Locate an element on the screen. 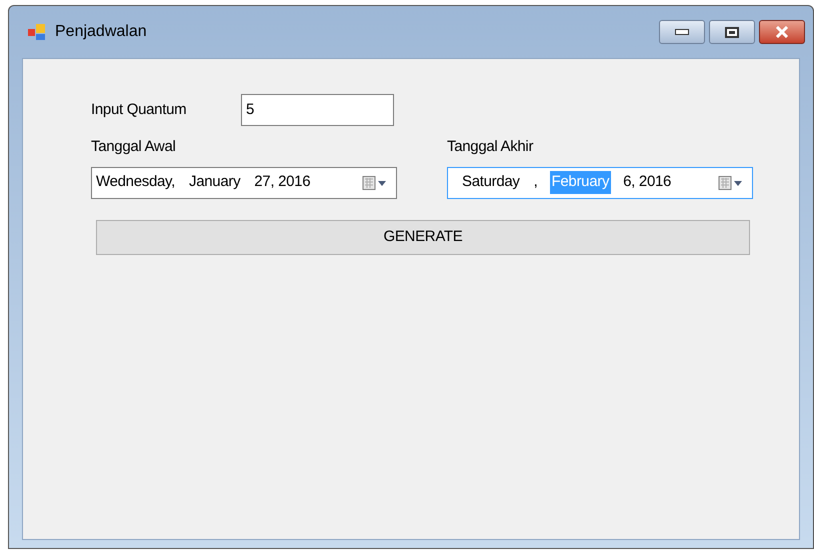  generate-button: GENERATE is located at coordinates (423, 237).